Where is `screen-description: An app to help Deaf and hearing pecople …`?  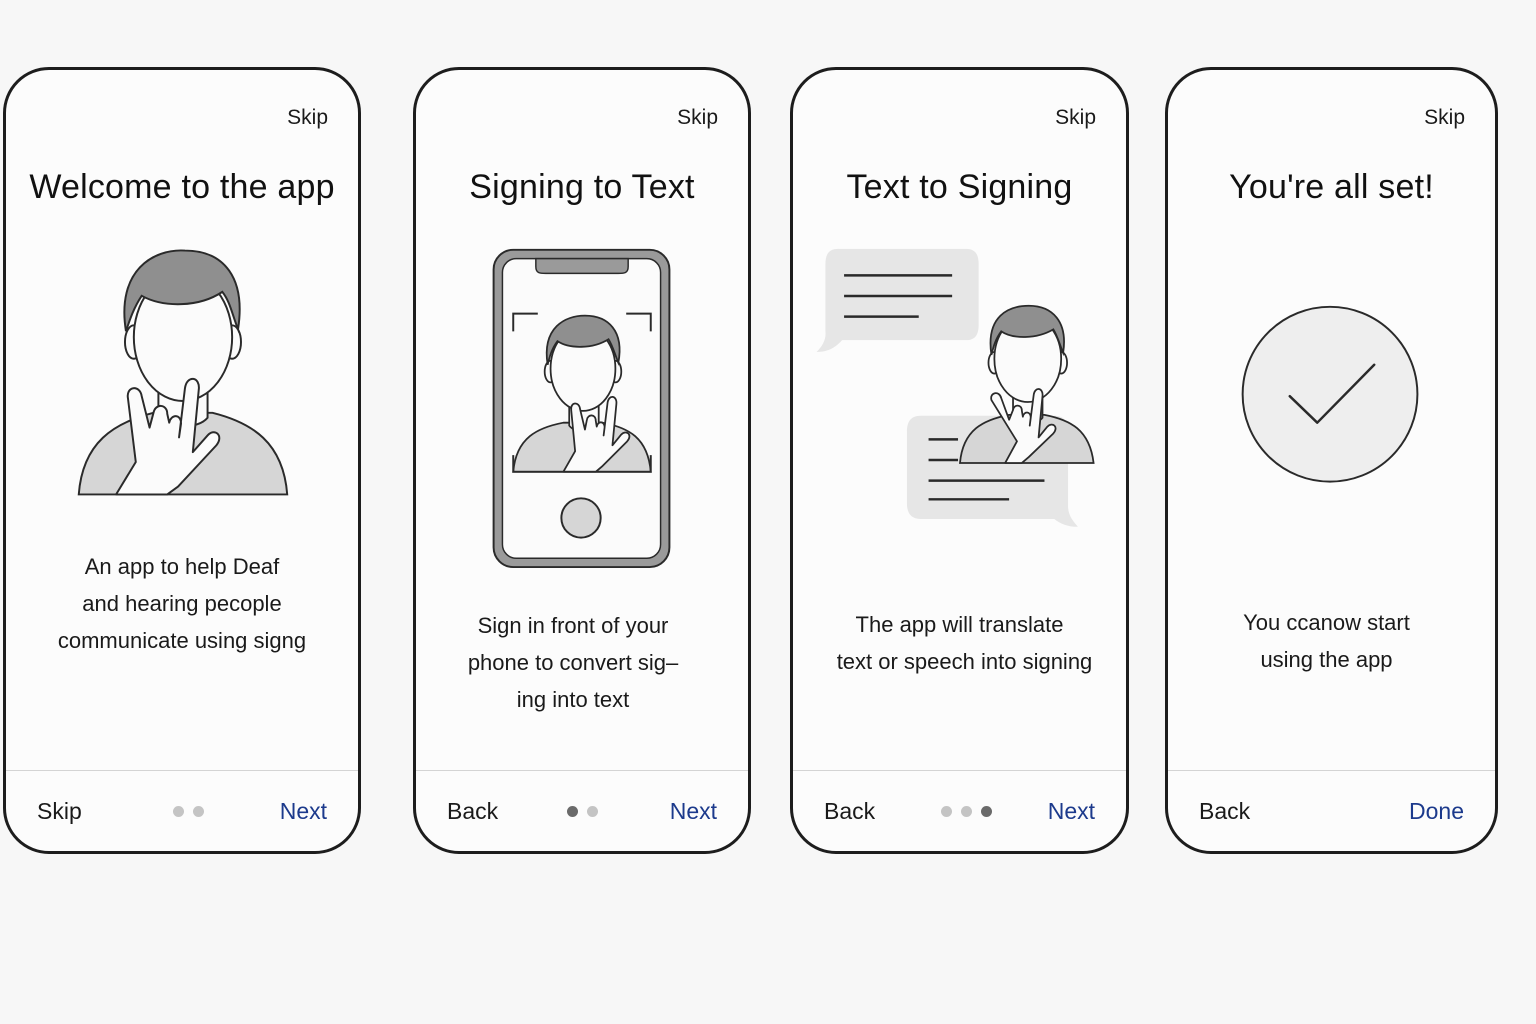 screen-description: An app to help Deaf and hearing pecople … is located at coordinates (182, 603).